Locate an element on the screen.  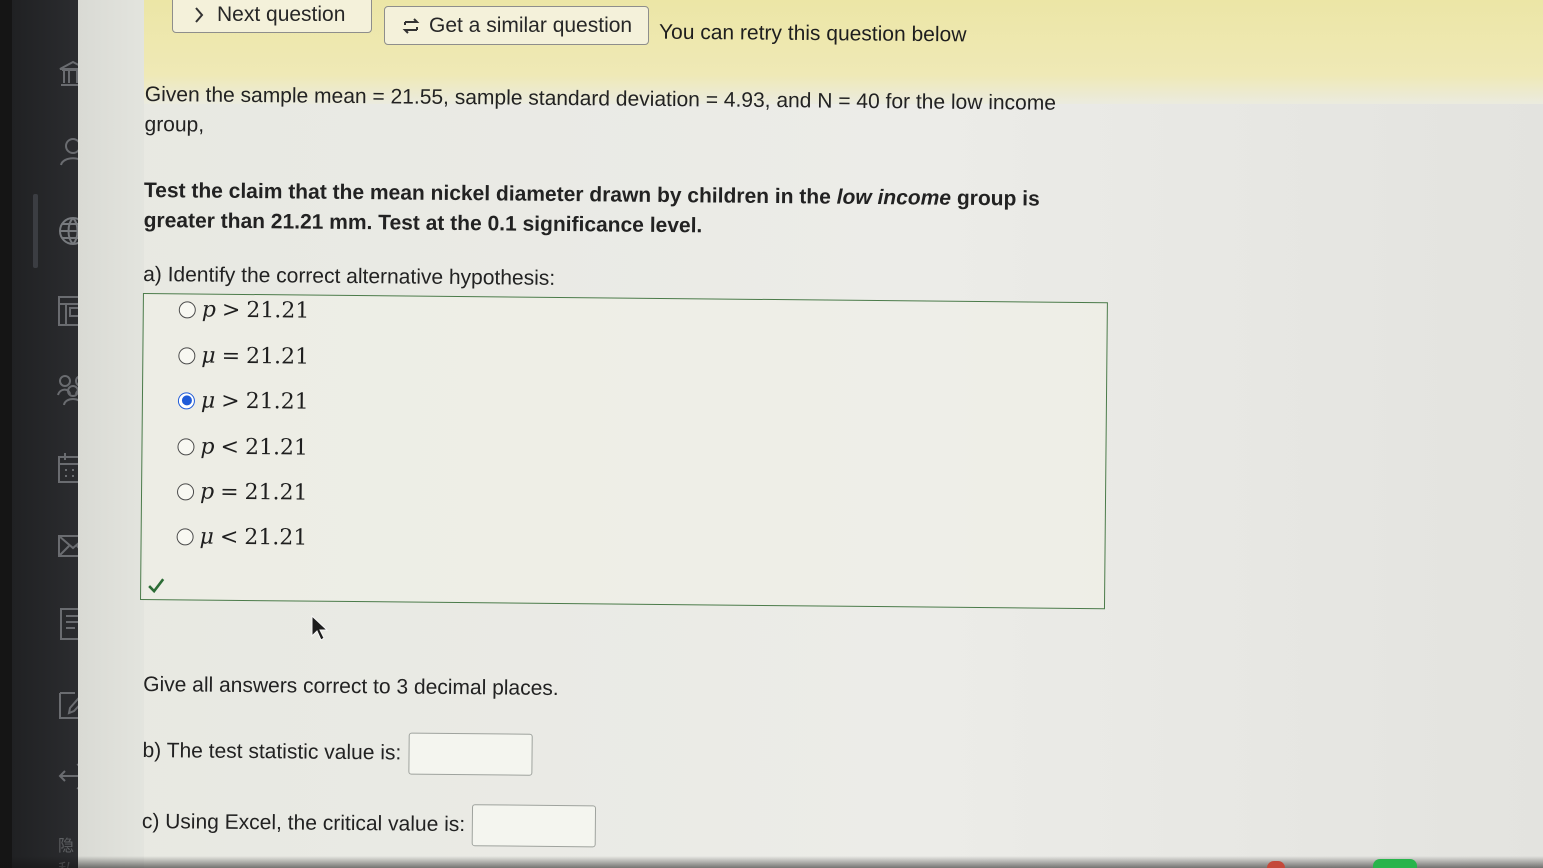
selected-radio-button is located at coordinates (186, 400).